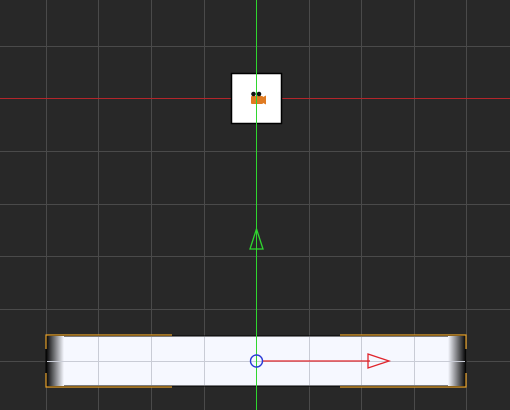  I want to click on camera-lens-shape, so click(264, 100).